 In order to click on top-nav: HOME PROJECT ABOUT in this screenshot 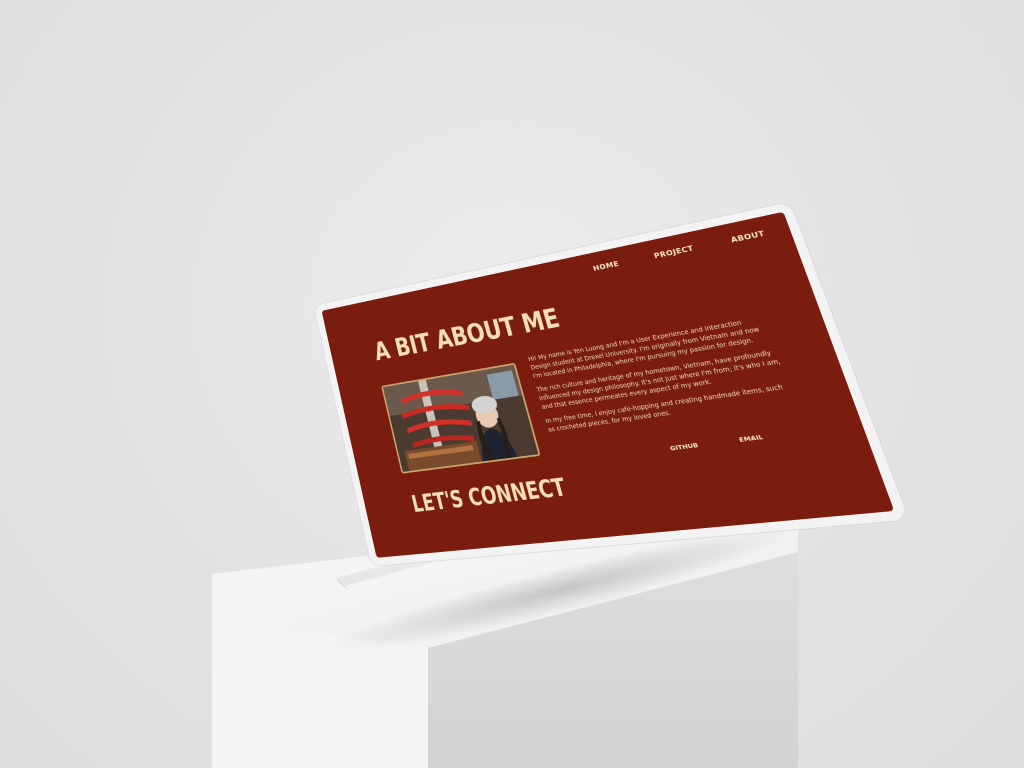, I will do `click(679, 250)`.